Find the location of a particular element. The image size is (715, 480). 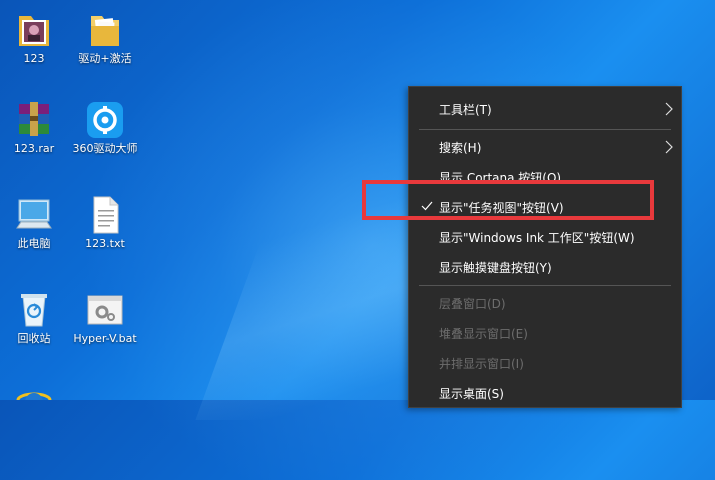

desktop-icon-hyper-v-bat: Hyper-V.bat is located at coordinates (105, 318).